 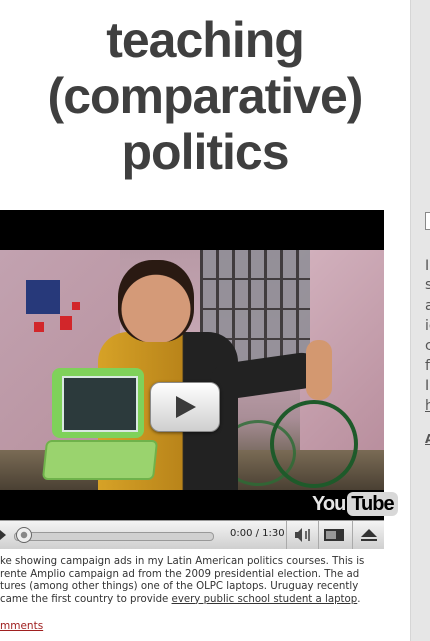 What do you see at coordinates (265, 599) in the screenshot?
I see `laptop-article-link: every public school student a laptop` at bounding box center [265, 599].